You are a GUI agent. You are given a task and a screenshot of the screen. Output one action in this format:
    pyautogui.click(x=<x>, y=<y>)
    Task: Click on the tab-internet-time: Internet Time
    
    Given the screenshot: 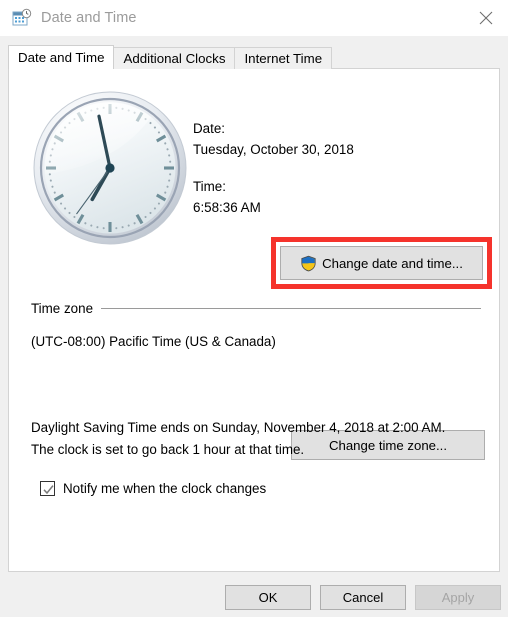 What is the action you would take?
    pyautogui.click(x=283, y=58)
    